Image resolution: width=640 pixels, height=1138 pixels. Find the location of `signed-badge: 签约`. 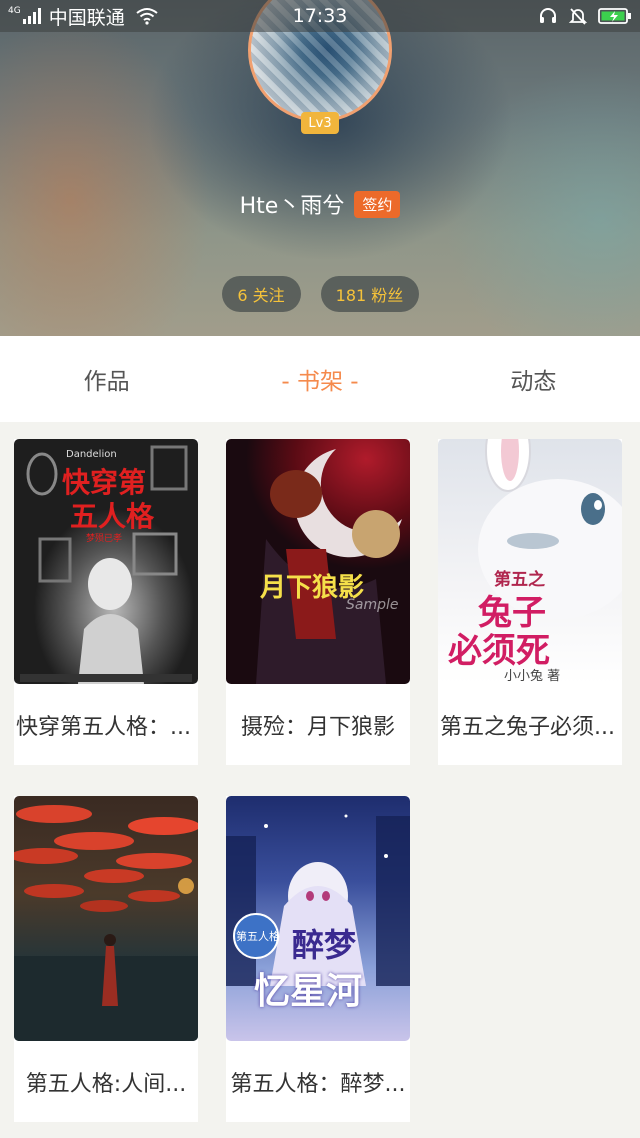

signed-badge: 签约 is located at coordinates (377, 204).